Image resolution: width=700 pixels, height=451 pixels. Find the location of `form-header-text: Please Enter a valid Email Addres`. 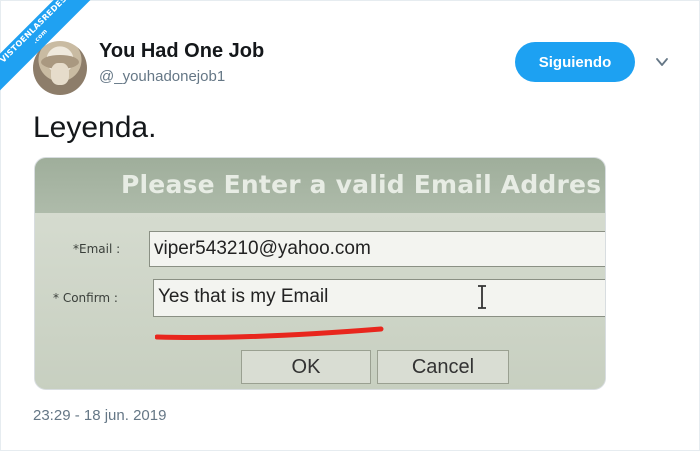

form-header-text: Please Enter a valid Email Addres is located at coordinates (361, 184).